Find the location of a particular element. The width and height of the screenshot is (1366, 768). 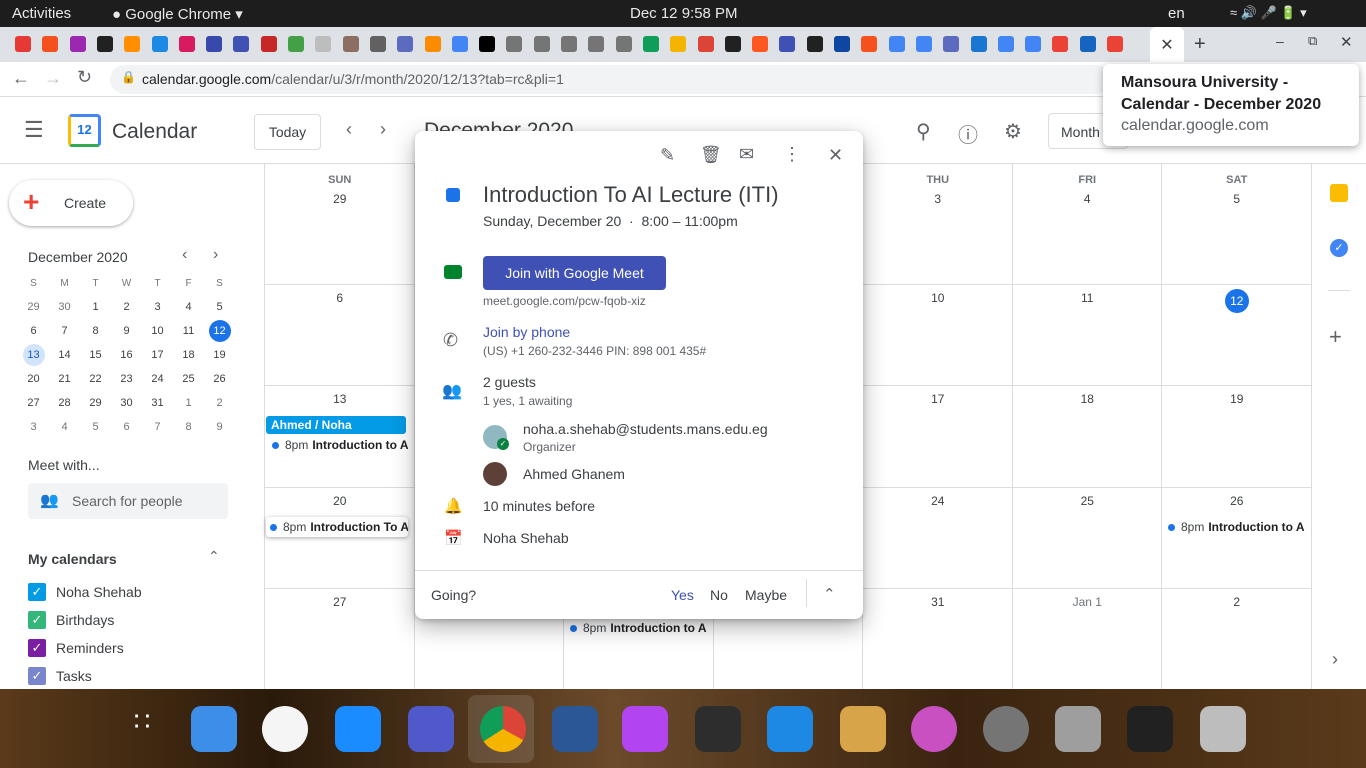

day-number: 31 is located at coordinates (938, 602).